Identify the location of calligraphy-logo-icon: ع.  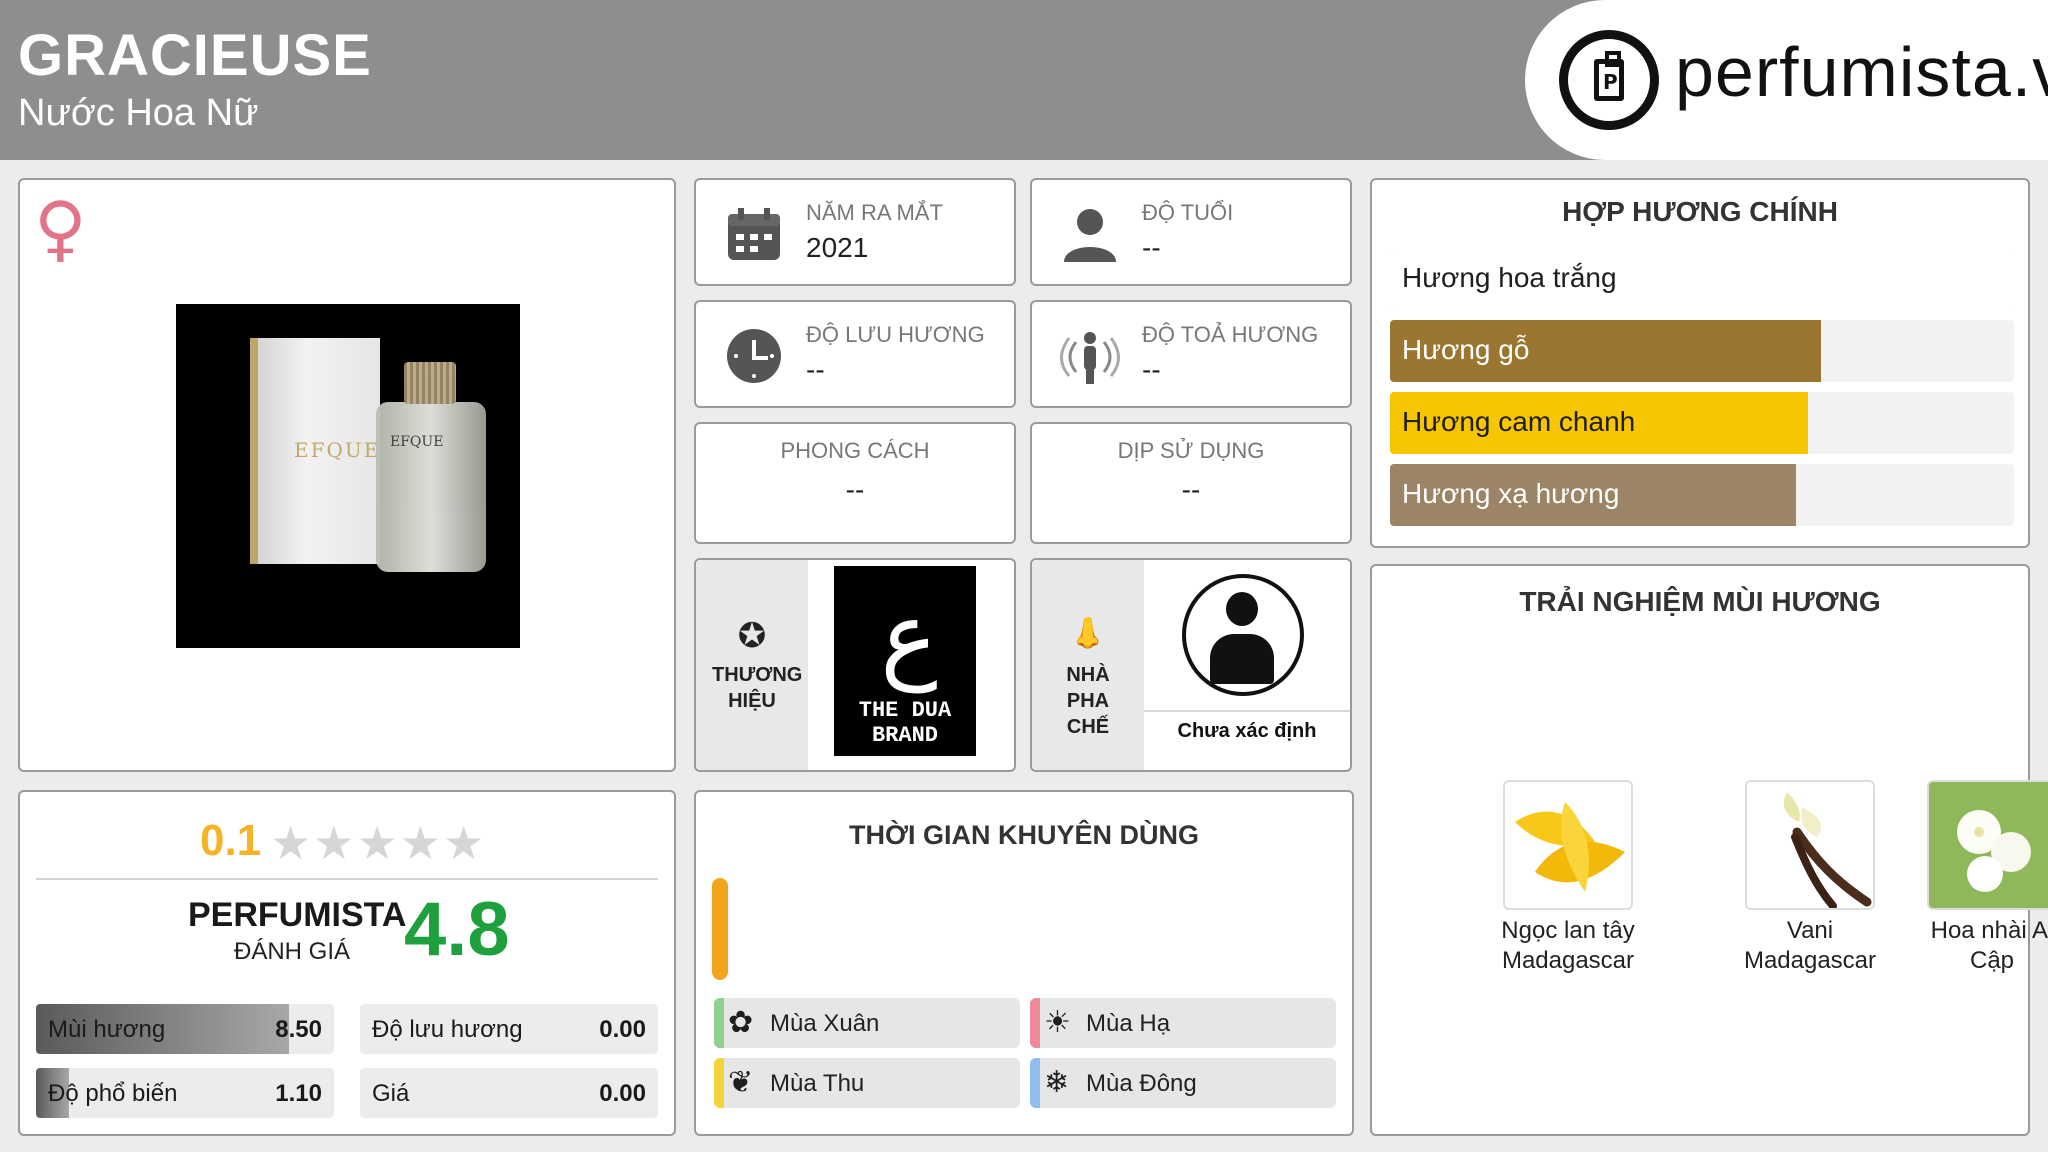
(909, 637).